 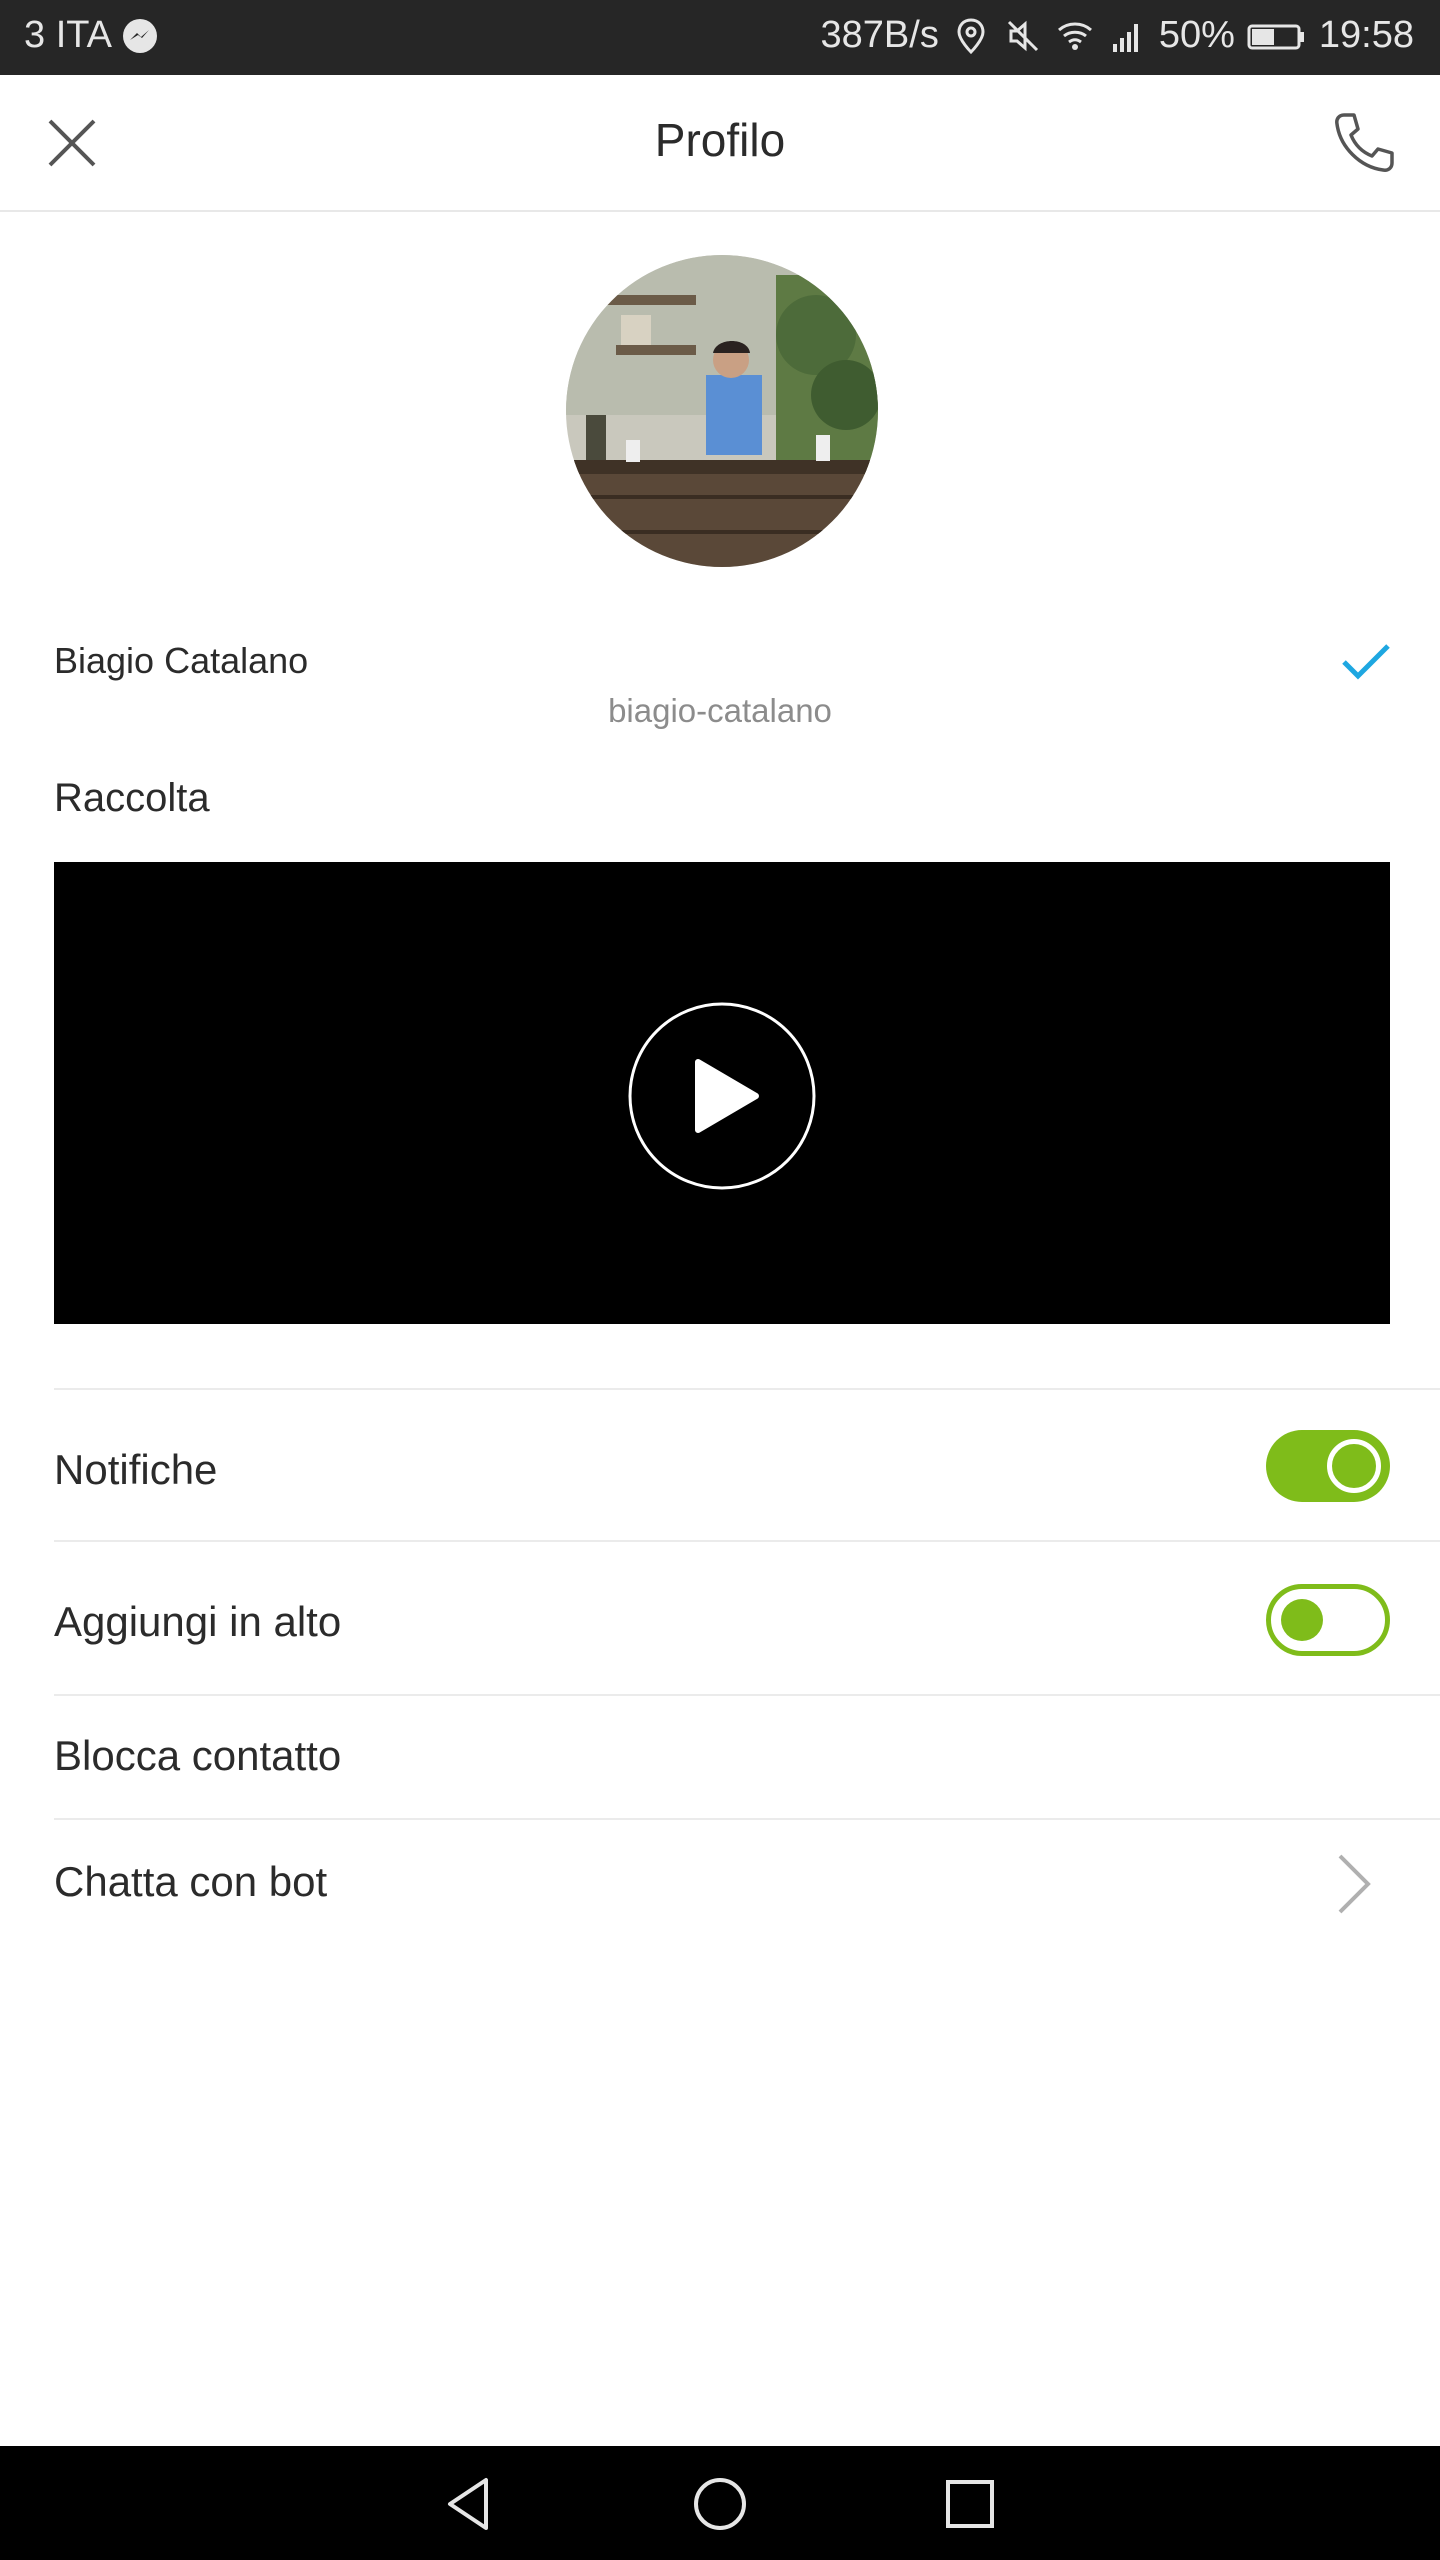 What do you see at coordinates (722, 1096) in the screenshot?
I see `play-icon` at bounding box center [722, 1096].